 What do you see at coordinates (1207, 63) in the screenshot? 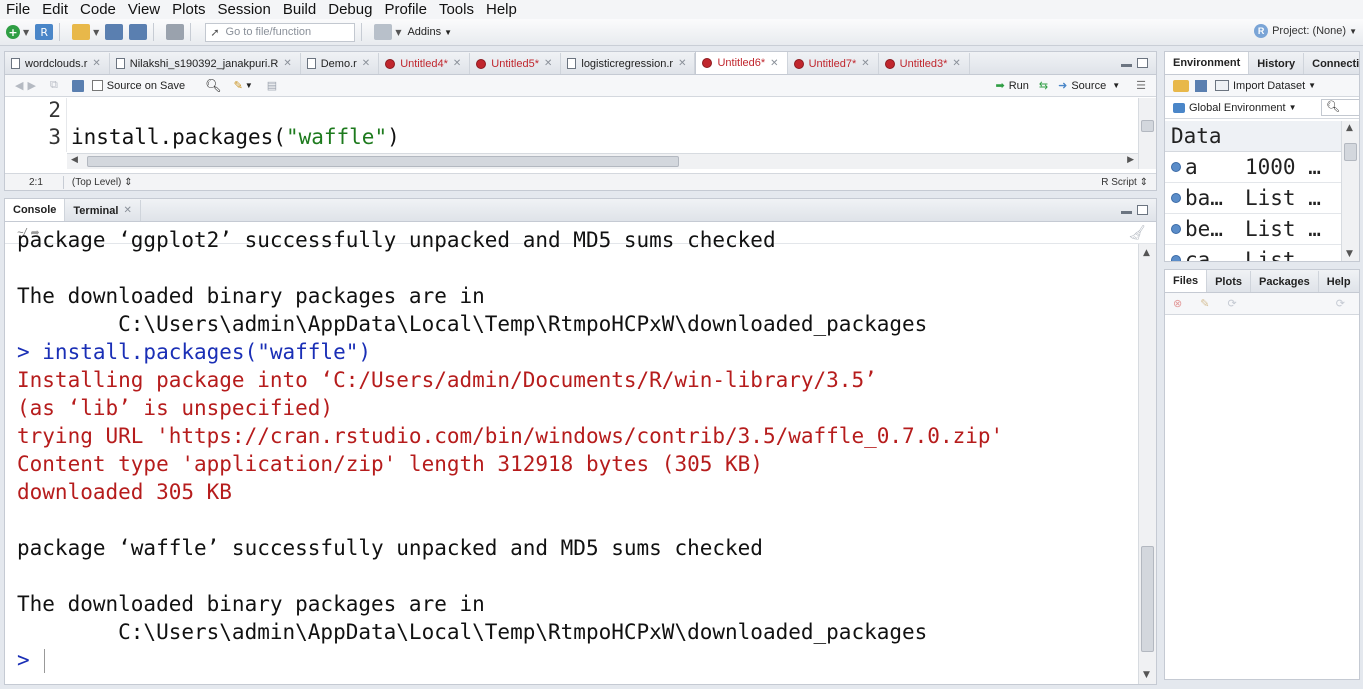
I see `env-tab-environment: Environment` at bounding box center [1207, 63].